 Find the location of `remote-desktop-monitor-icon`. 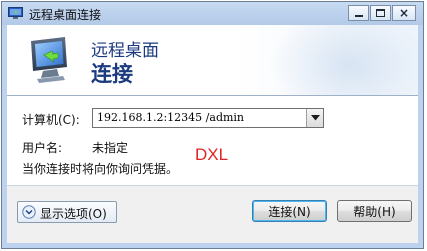

remote-desktop-monitor-icon is located at coordinates (49, 60).